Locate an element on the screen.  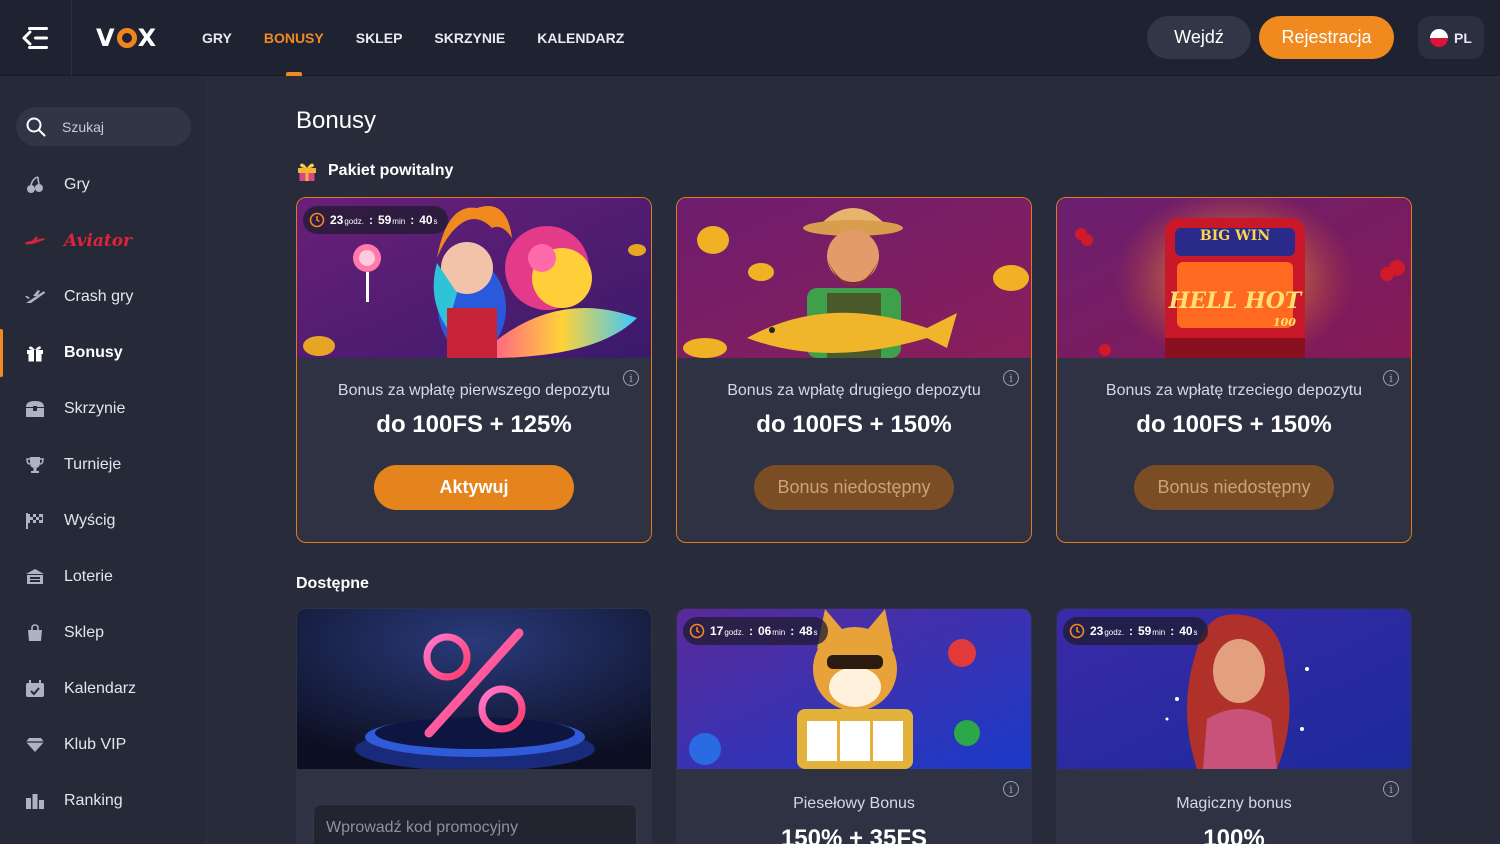
bonus-banner-woman: 23godz. : 59min : 40s is located at coordinates (1234, 689).